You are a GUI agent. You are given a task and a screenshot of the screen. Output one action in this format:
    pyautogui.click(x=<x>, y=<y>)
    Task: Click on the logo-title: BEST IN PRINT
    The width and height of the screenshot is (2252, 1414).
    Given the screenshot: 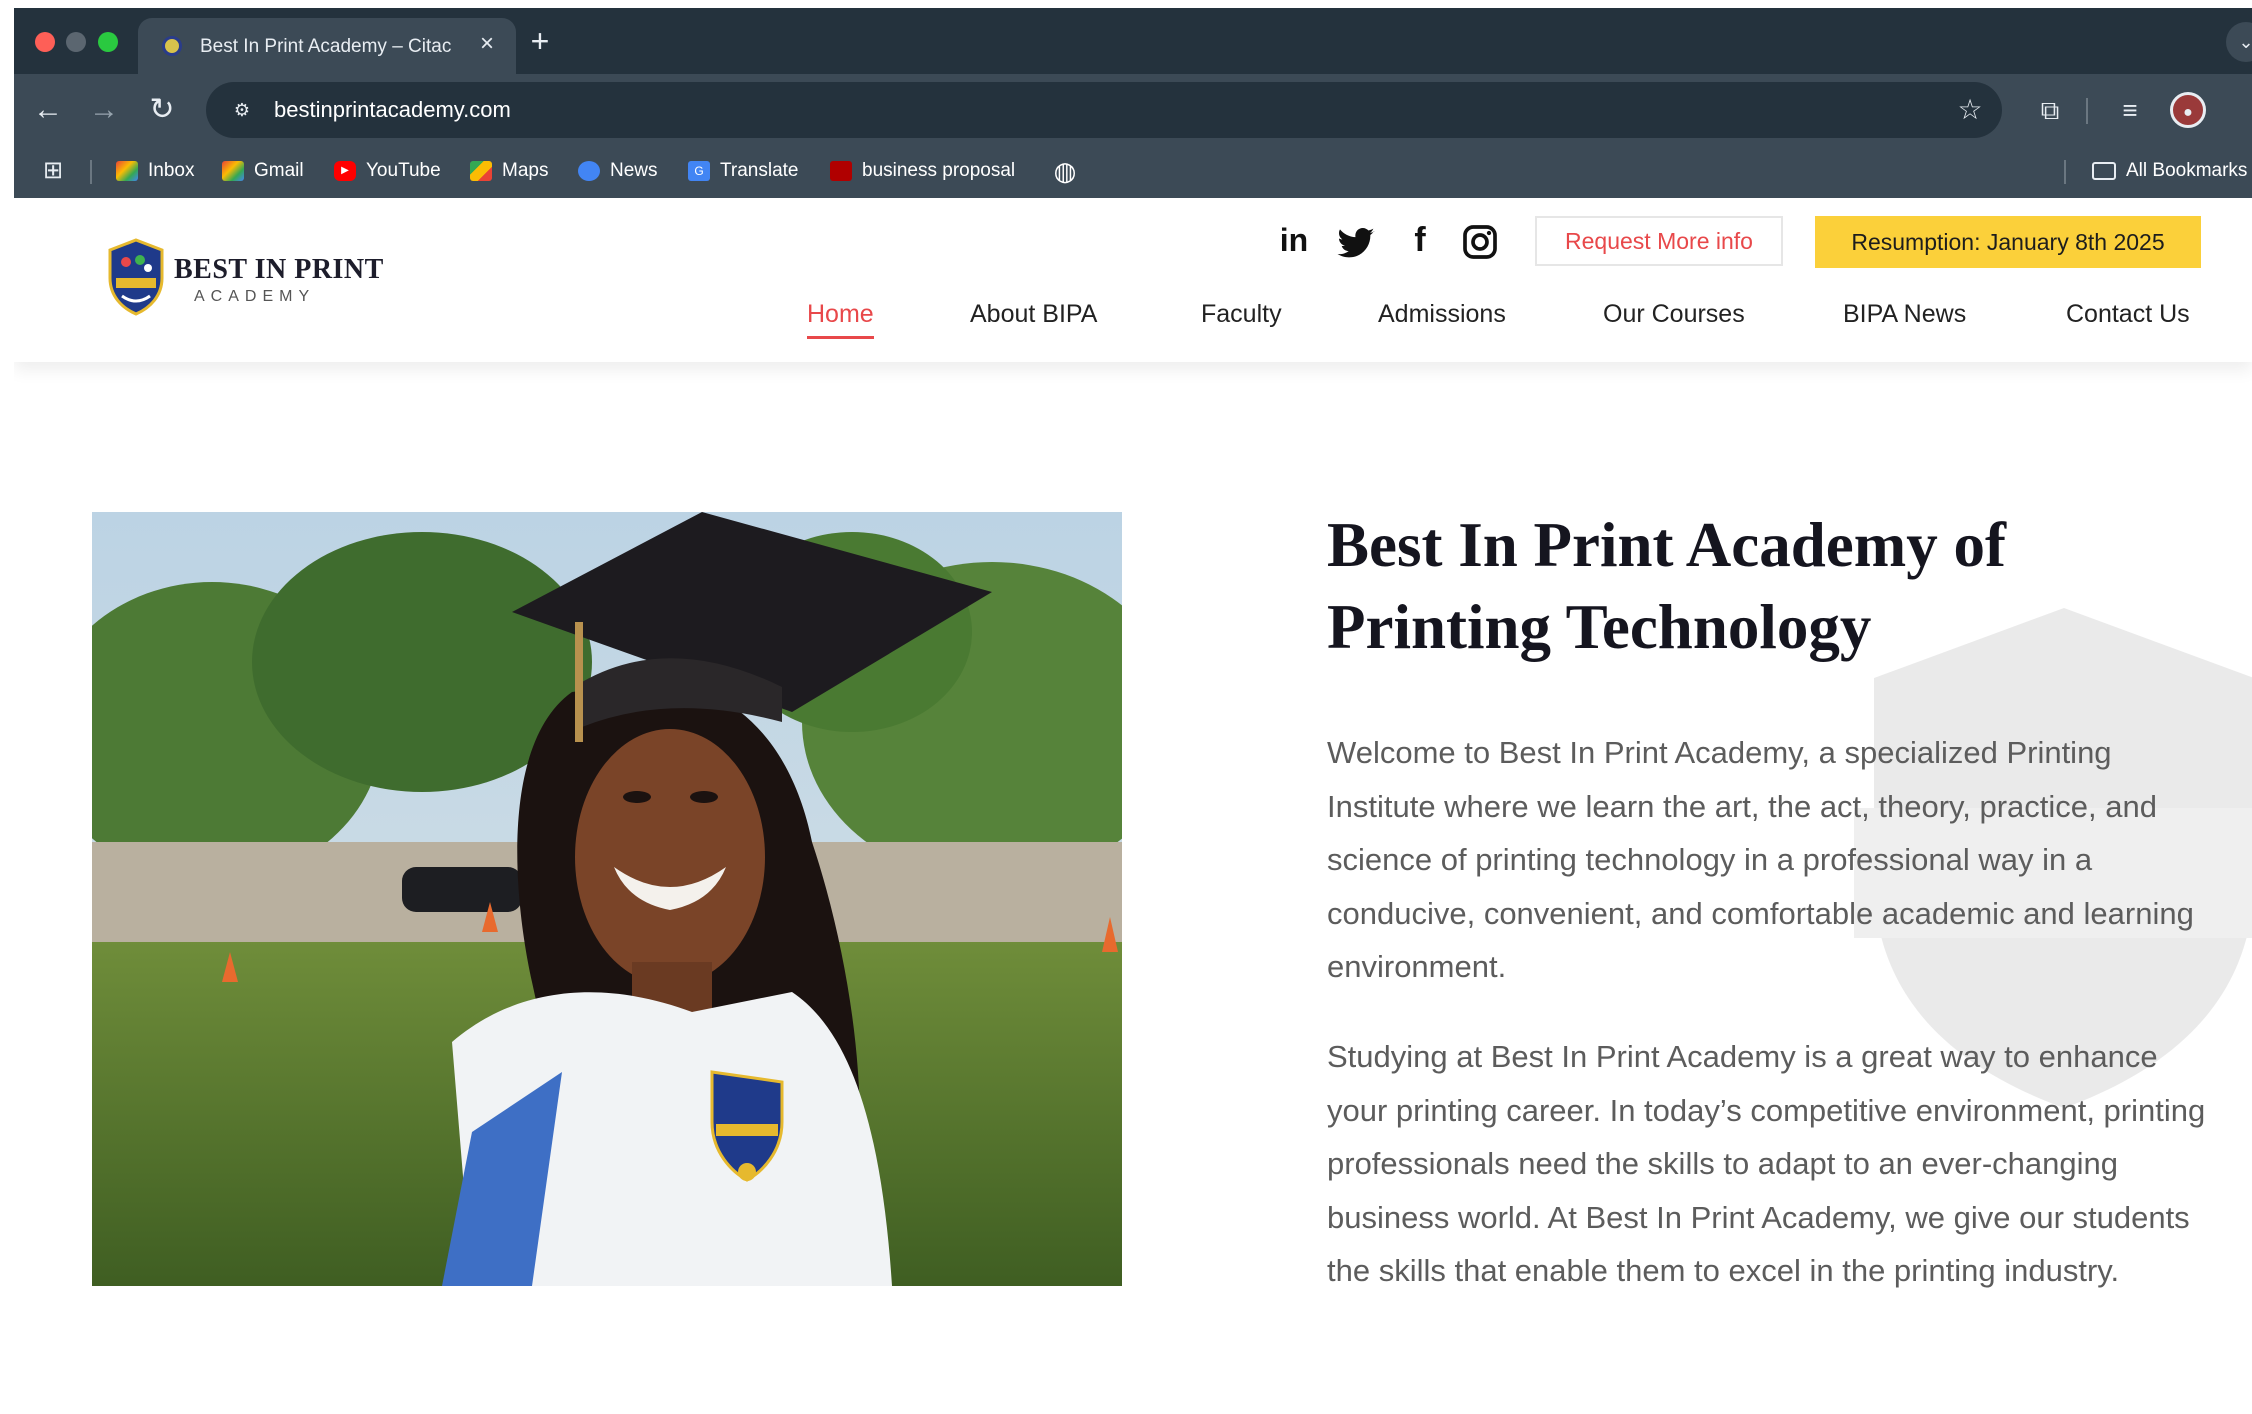 What is the action you would take?
    pyautogui.click(x=279, y=270)
    